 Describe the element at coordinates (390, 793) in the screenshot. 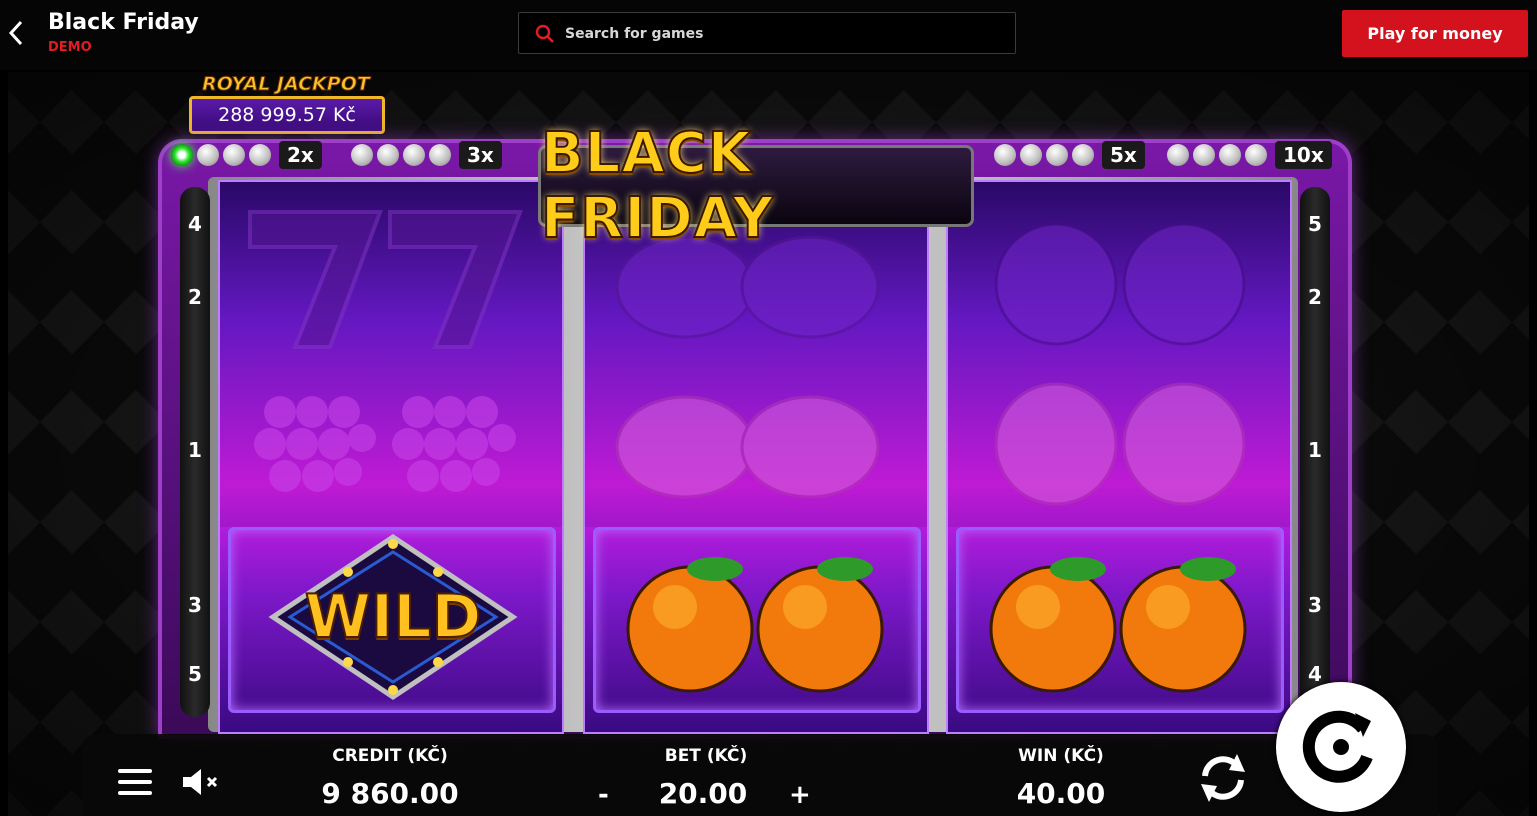

I see `credit-value: 9 860.00` at that location.